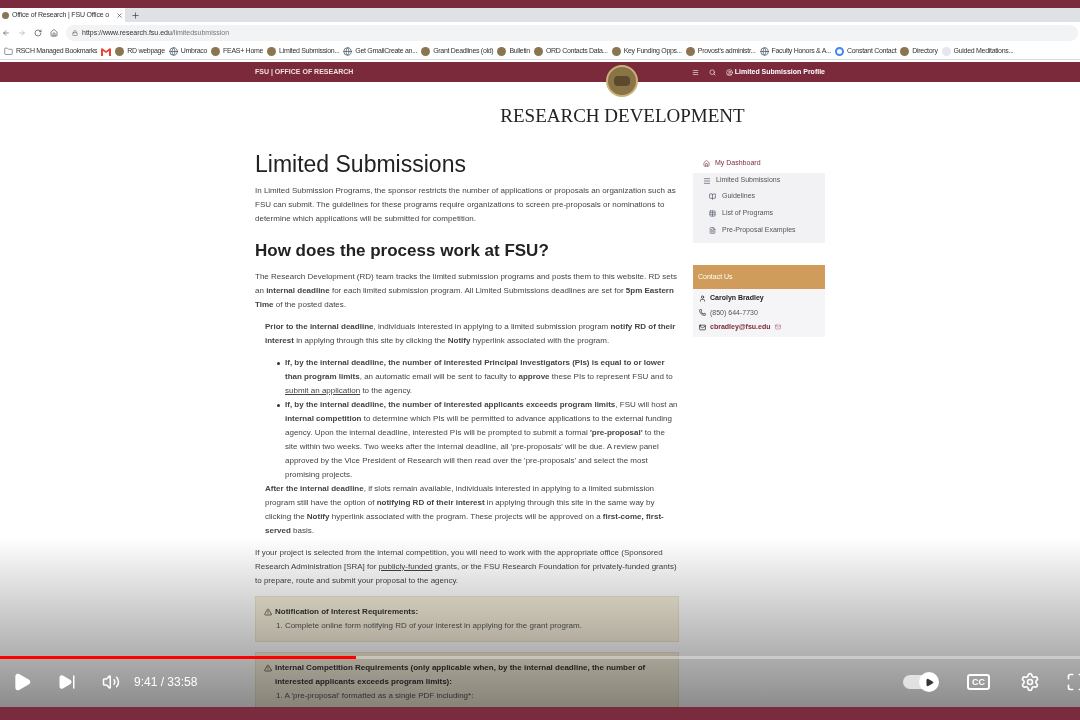 This screenshot has height=720, width=1080. Describe the element at coordinates (622, 81) in the screenshot. I see `university-seal` at that location.